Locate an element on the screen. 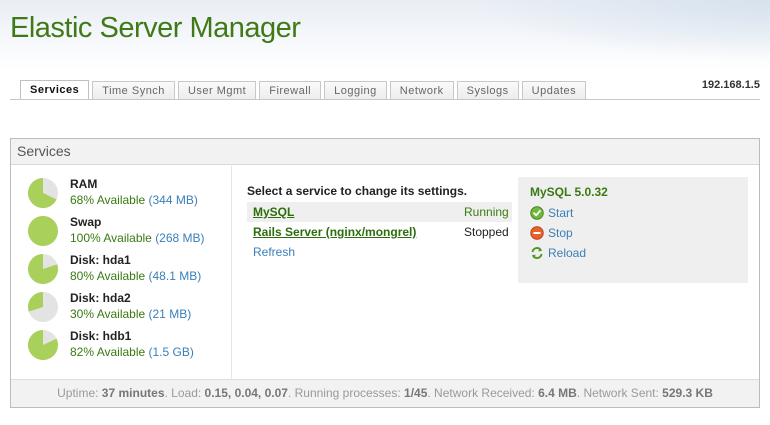 This screenshot has width=770, height=425. tab-time-synch: Time Synch is located at coordinates (133, 90).